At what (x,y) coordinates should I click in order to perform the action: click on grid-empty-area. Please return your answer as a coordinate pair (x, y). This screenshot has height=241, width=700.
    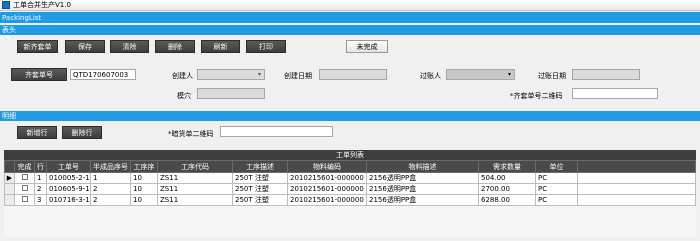
    Looking at the image, I should click on (350, 221).